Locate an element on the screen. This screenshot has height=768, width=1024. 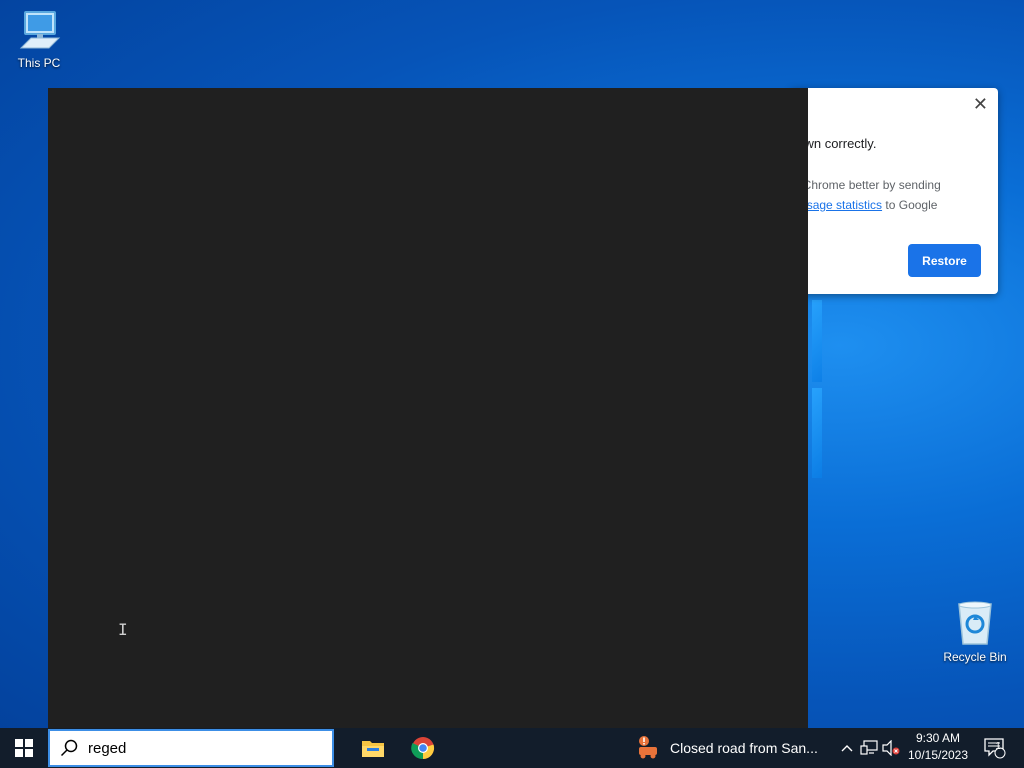
file-explorer-taskbar-button is located at coordinates (373, 748).